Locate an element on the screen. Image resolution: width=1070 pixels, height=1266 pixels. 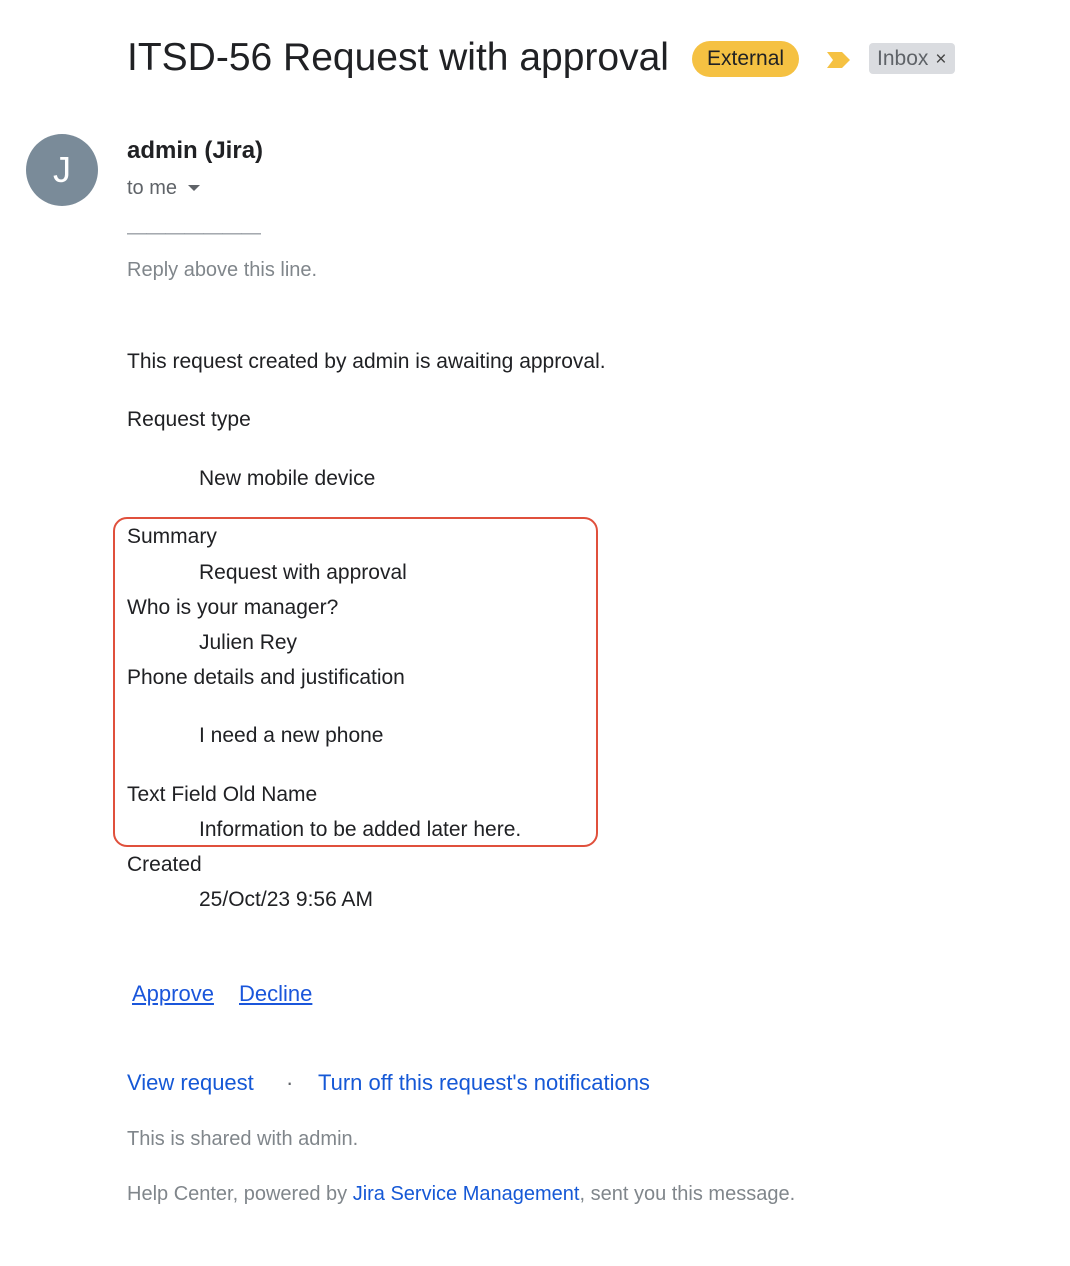
chevron-down-icon is located at coordinates (194, 188).